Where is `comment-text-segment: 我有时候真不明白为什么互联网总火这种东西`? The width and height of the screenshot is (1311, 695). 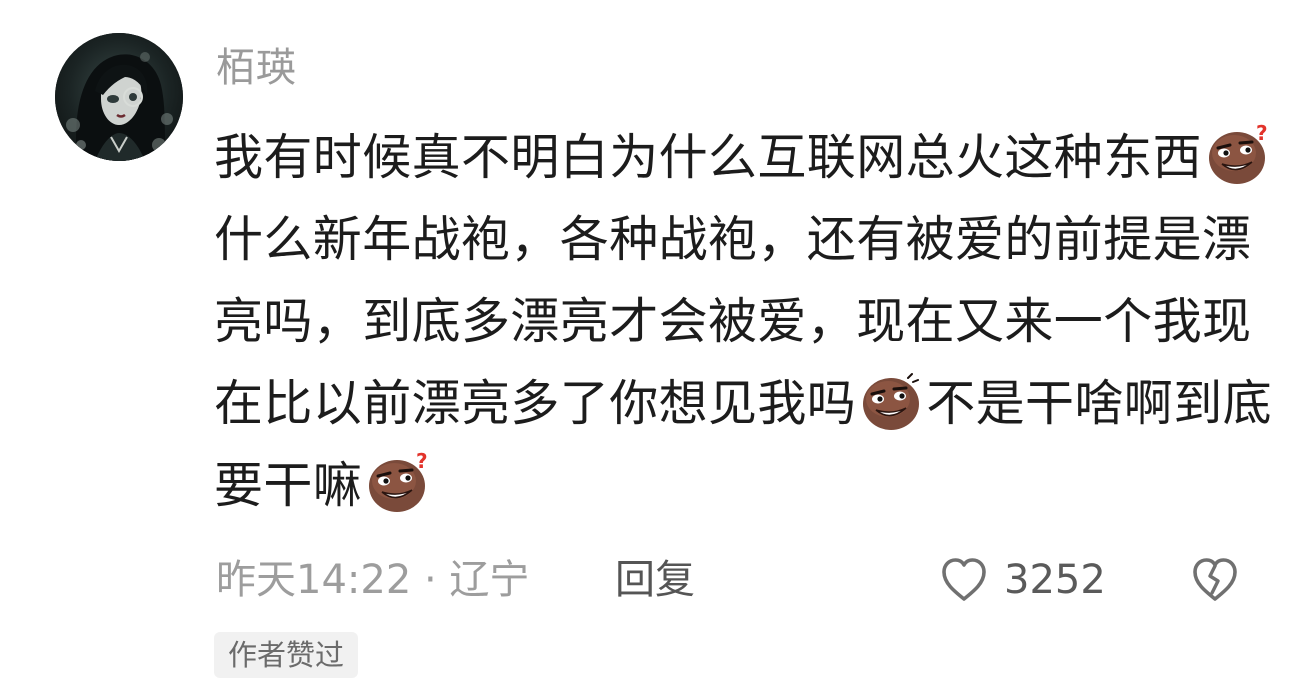
comment-text-segment: 我有时候真不明白为什么互联网总火这种东西 is located at coordinates (708, 157).